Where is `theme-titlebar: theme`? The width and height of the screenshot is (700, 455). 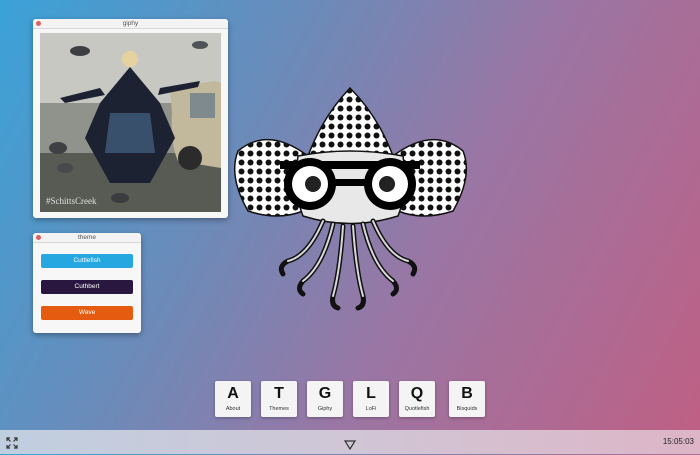 theme-titlebar: theme is located at coordinates (87, 238).